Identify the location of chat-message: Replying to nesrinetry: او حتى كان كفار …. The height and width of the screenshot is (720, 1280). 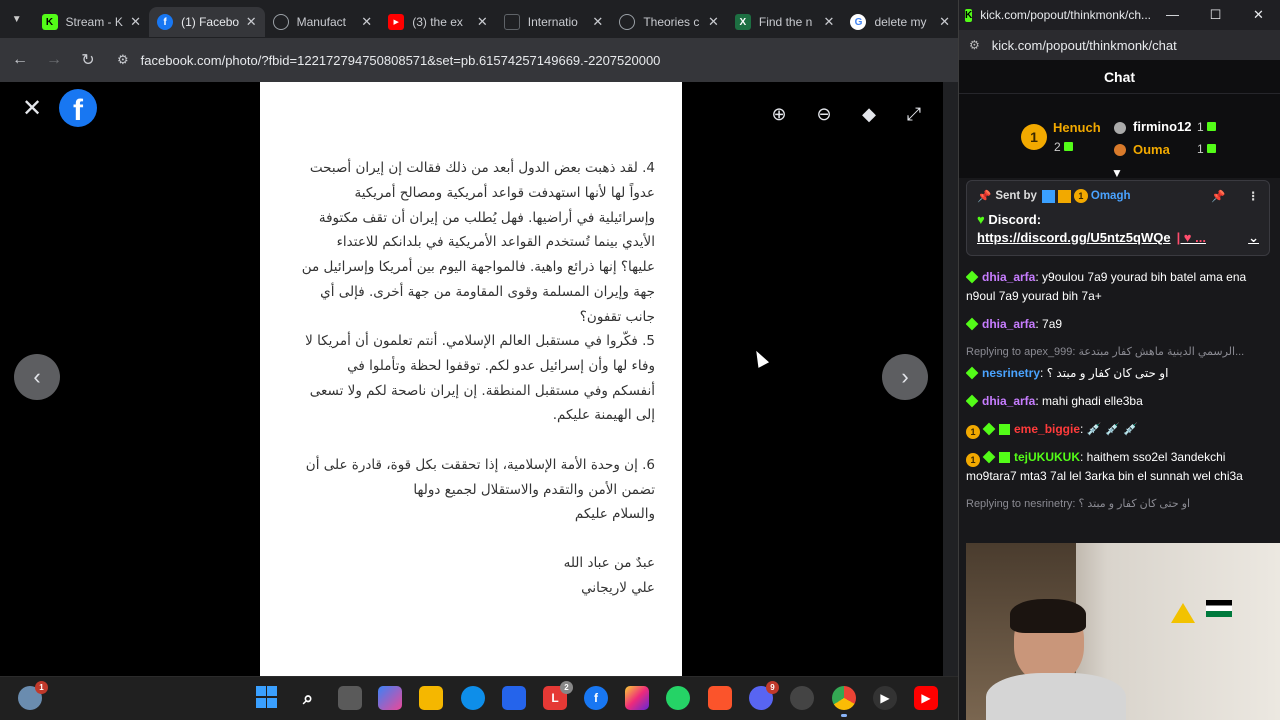
(1118, 504).